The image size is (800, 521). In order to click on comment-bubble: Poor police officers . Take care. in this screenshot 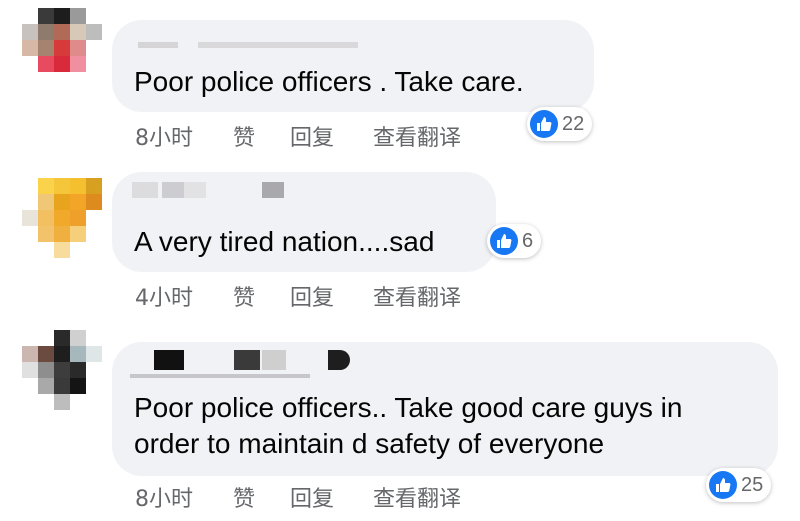, I will do `click(353, 66)`.